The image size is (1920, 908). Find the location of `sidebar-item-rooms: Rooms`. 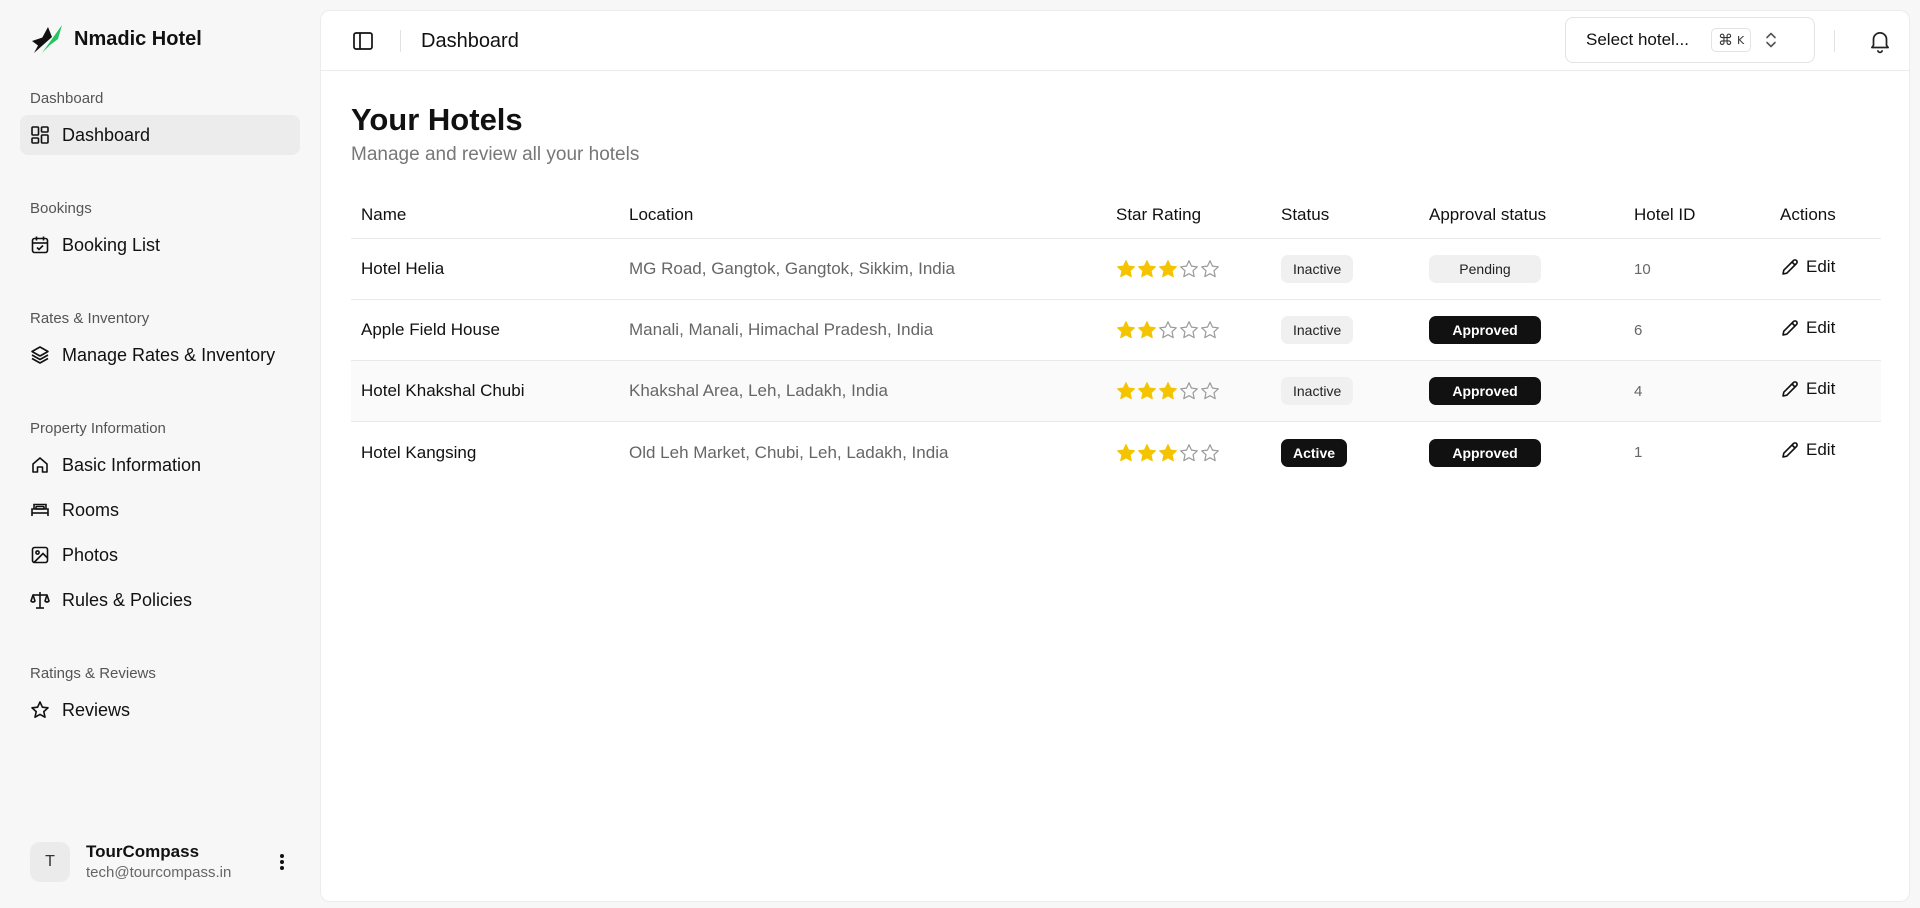

sidebar-item-rooms: Rooms is located at coordinates (160, 510).